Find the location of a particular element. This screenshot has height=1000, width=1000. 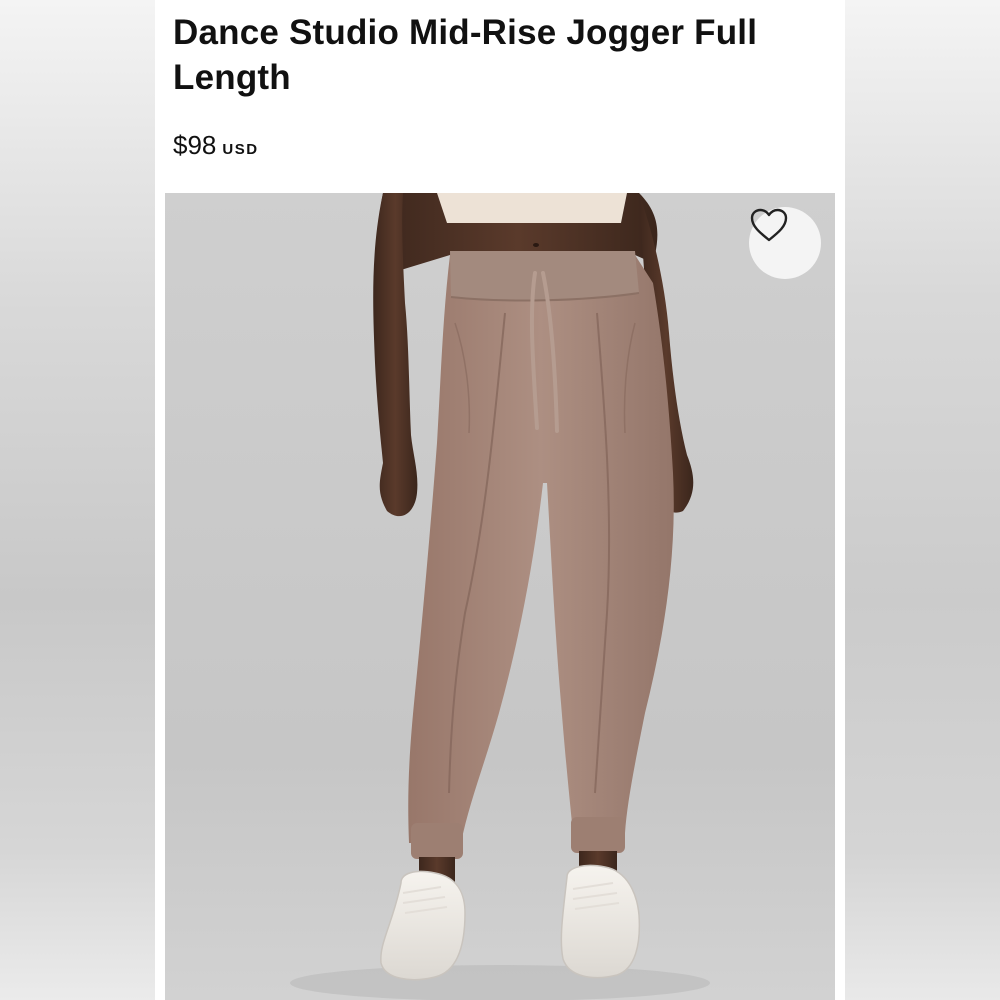

right-shoe is located at coordinates (600, 921).